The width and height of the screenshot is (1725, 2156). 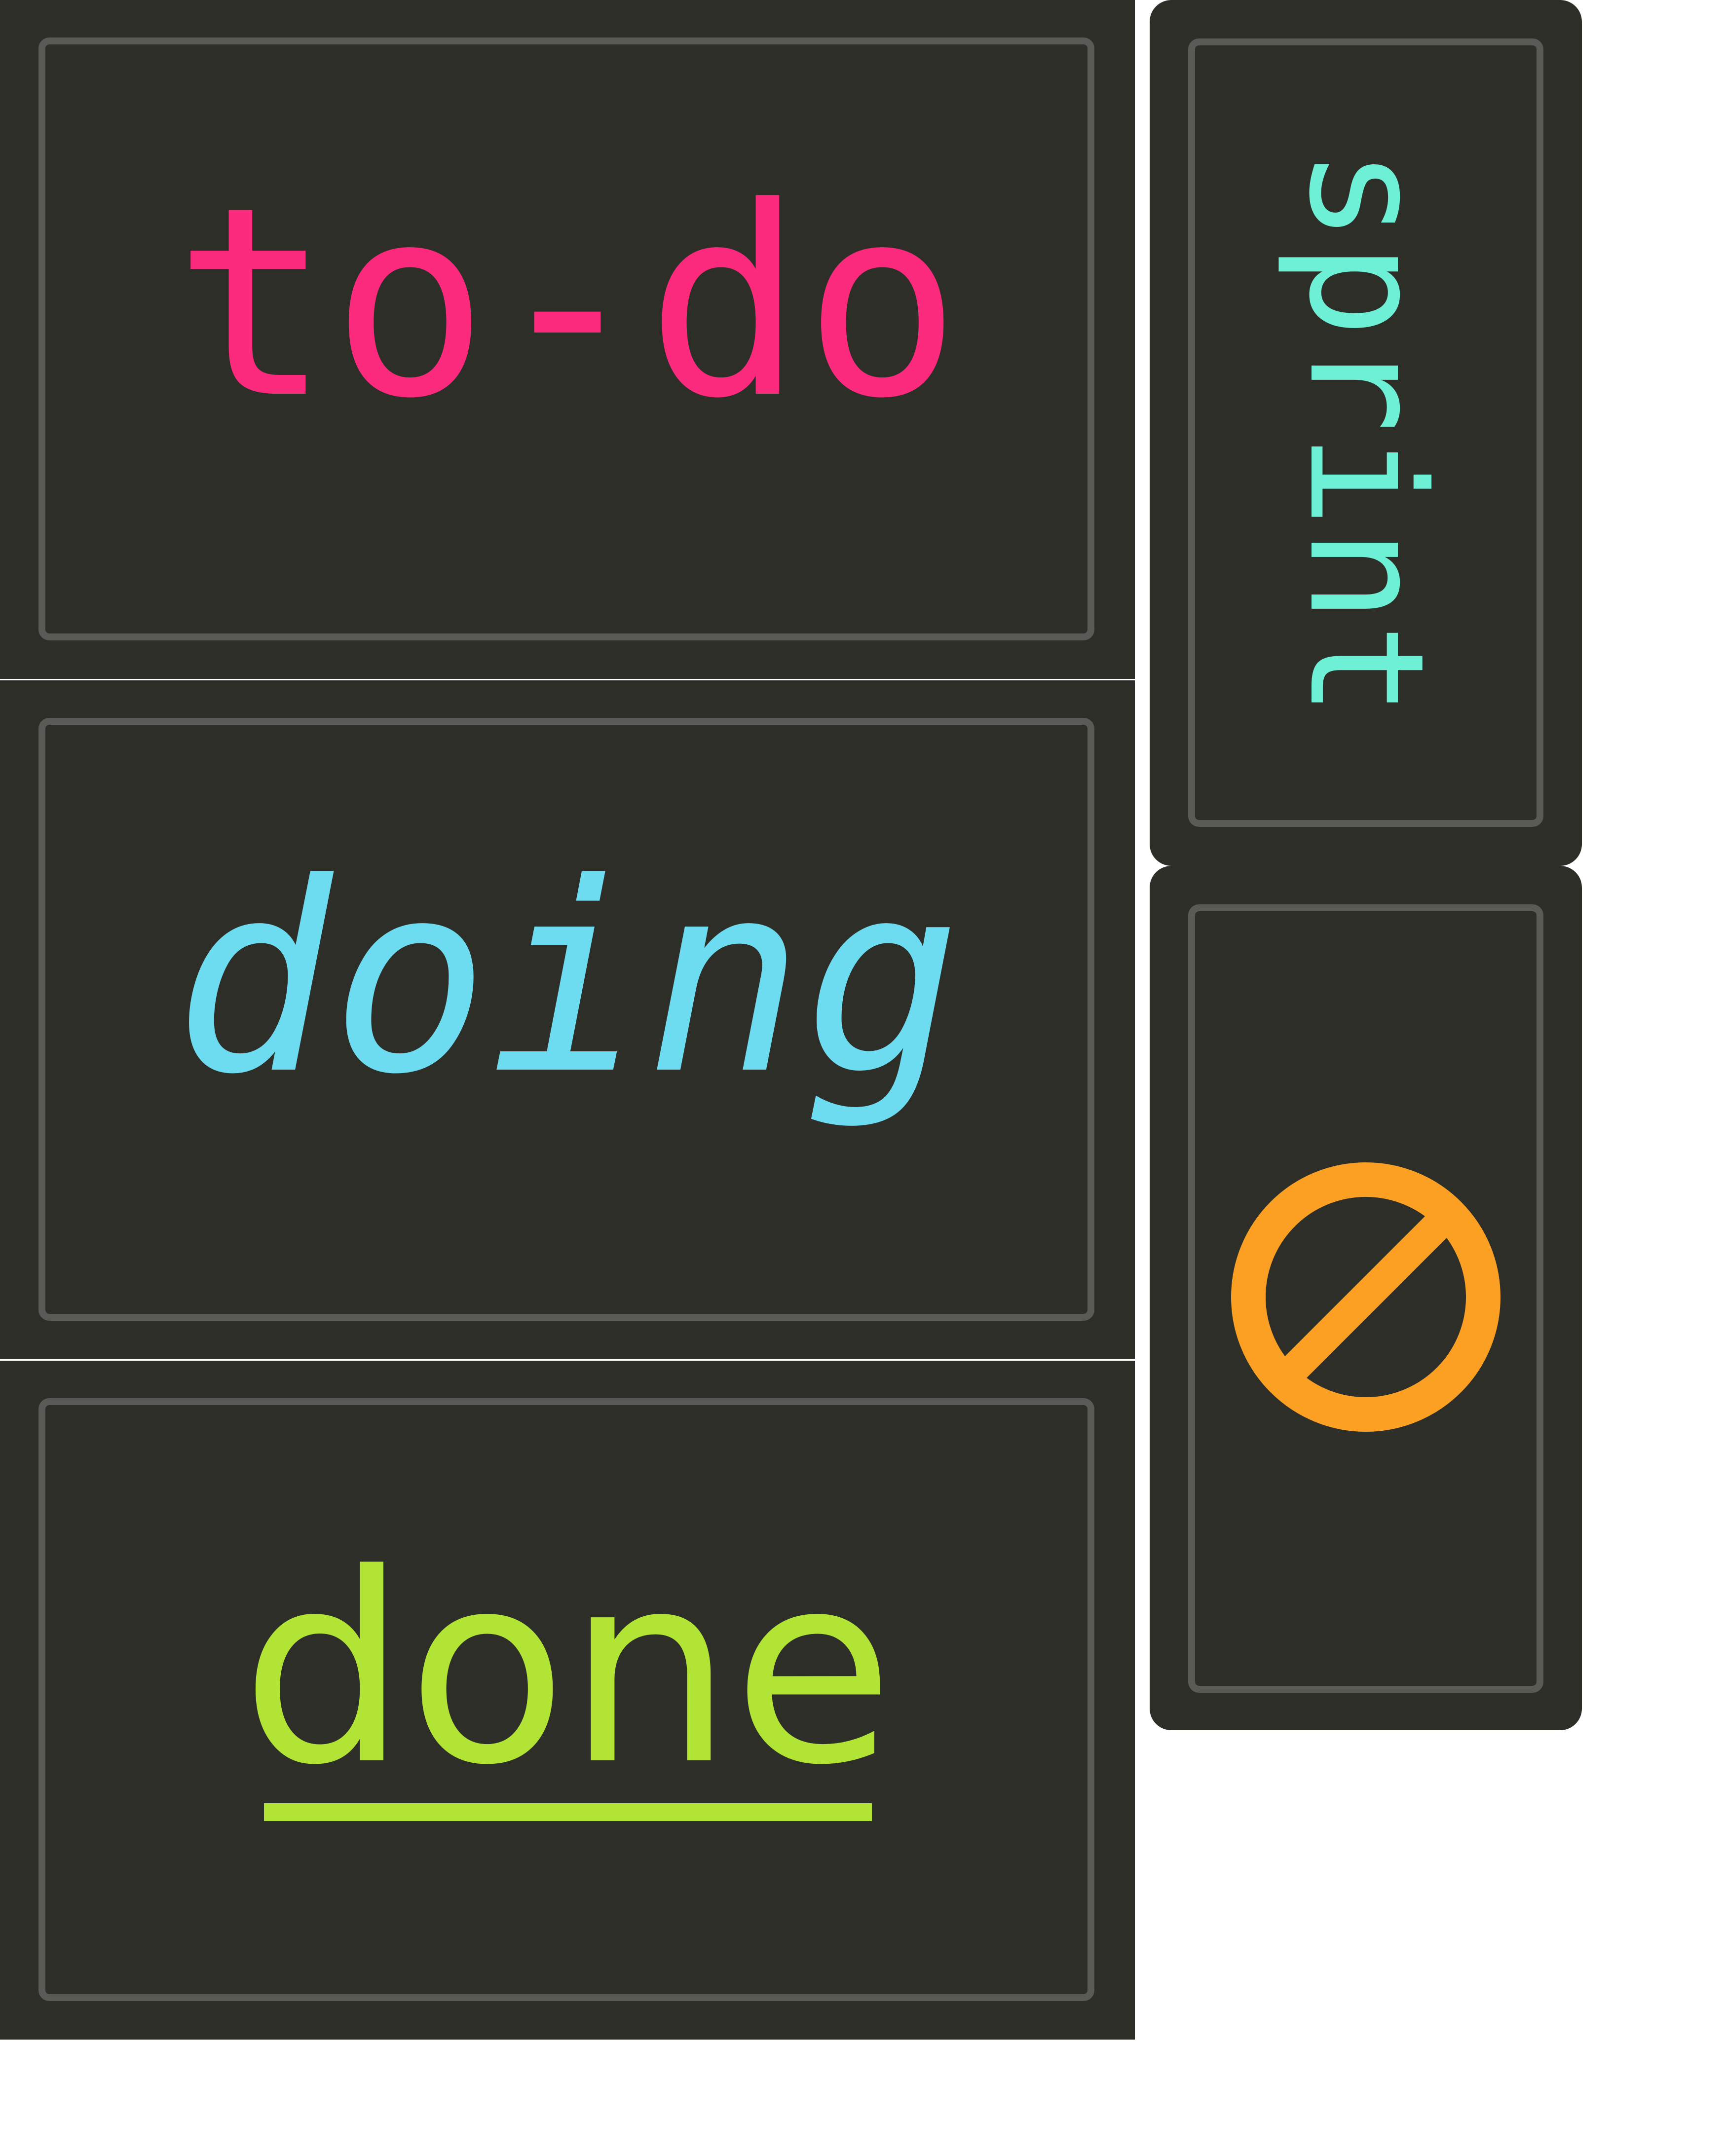 I want to click on prohibited-icon, so click(x=1365, y=1297).